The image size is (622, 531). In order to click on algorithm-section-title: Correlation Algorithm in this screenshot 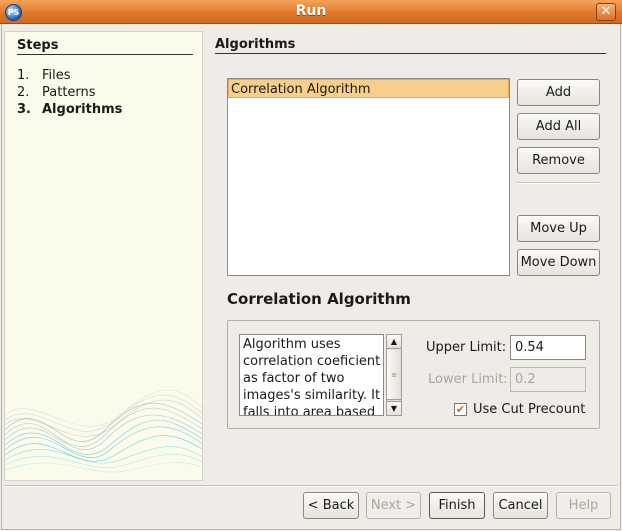, I will do `click(319, 299)`.